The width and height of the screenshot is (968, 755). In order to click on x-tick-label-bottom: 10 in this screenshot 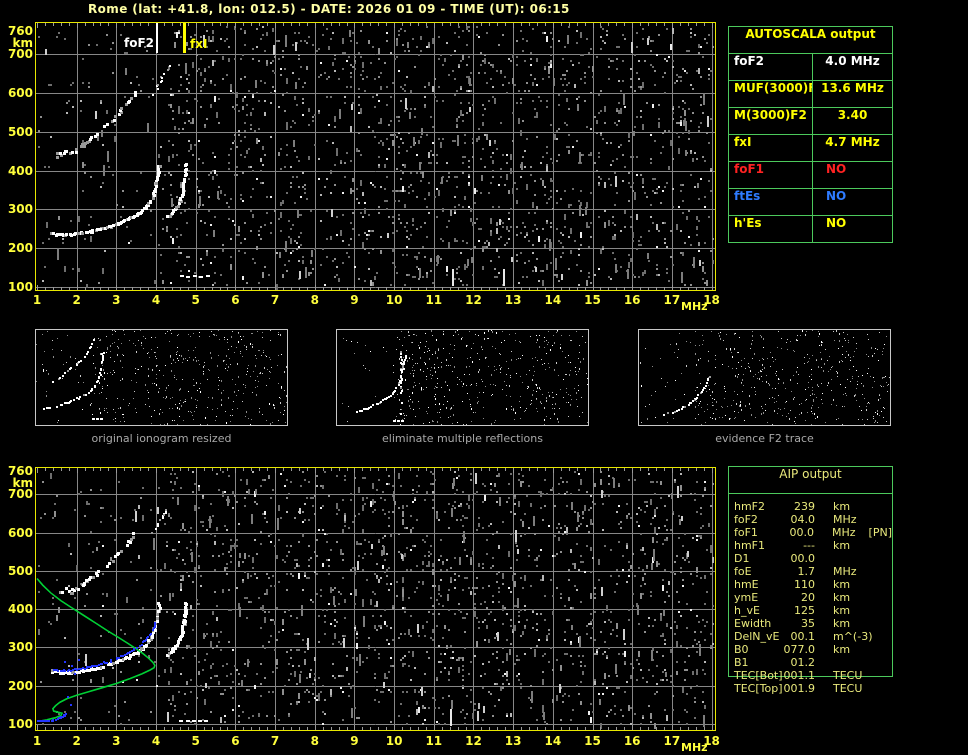, I will do `click(394, 741)`.